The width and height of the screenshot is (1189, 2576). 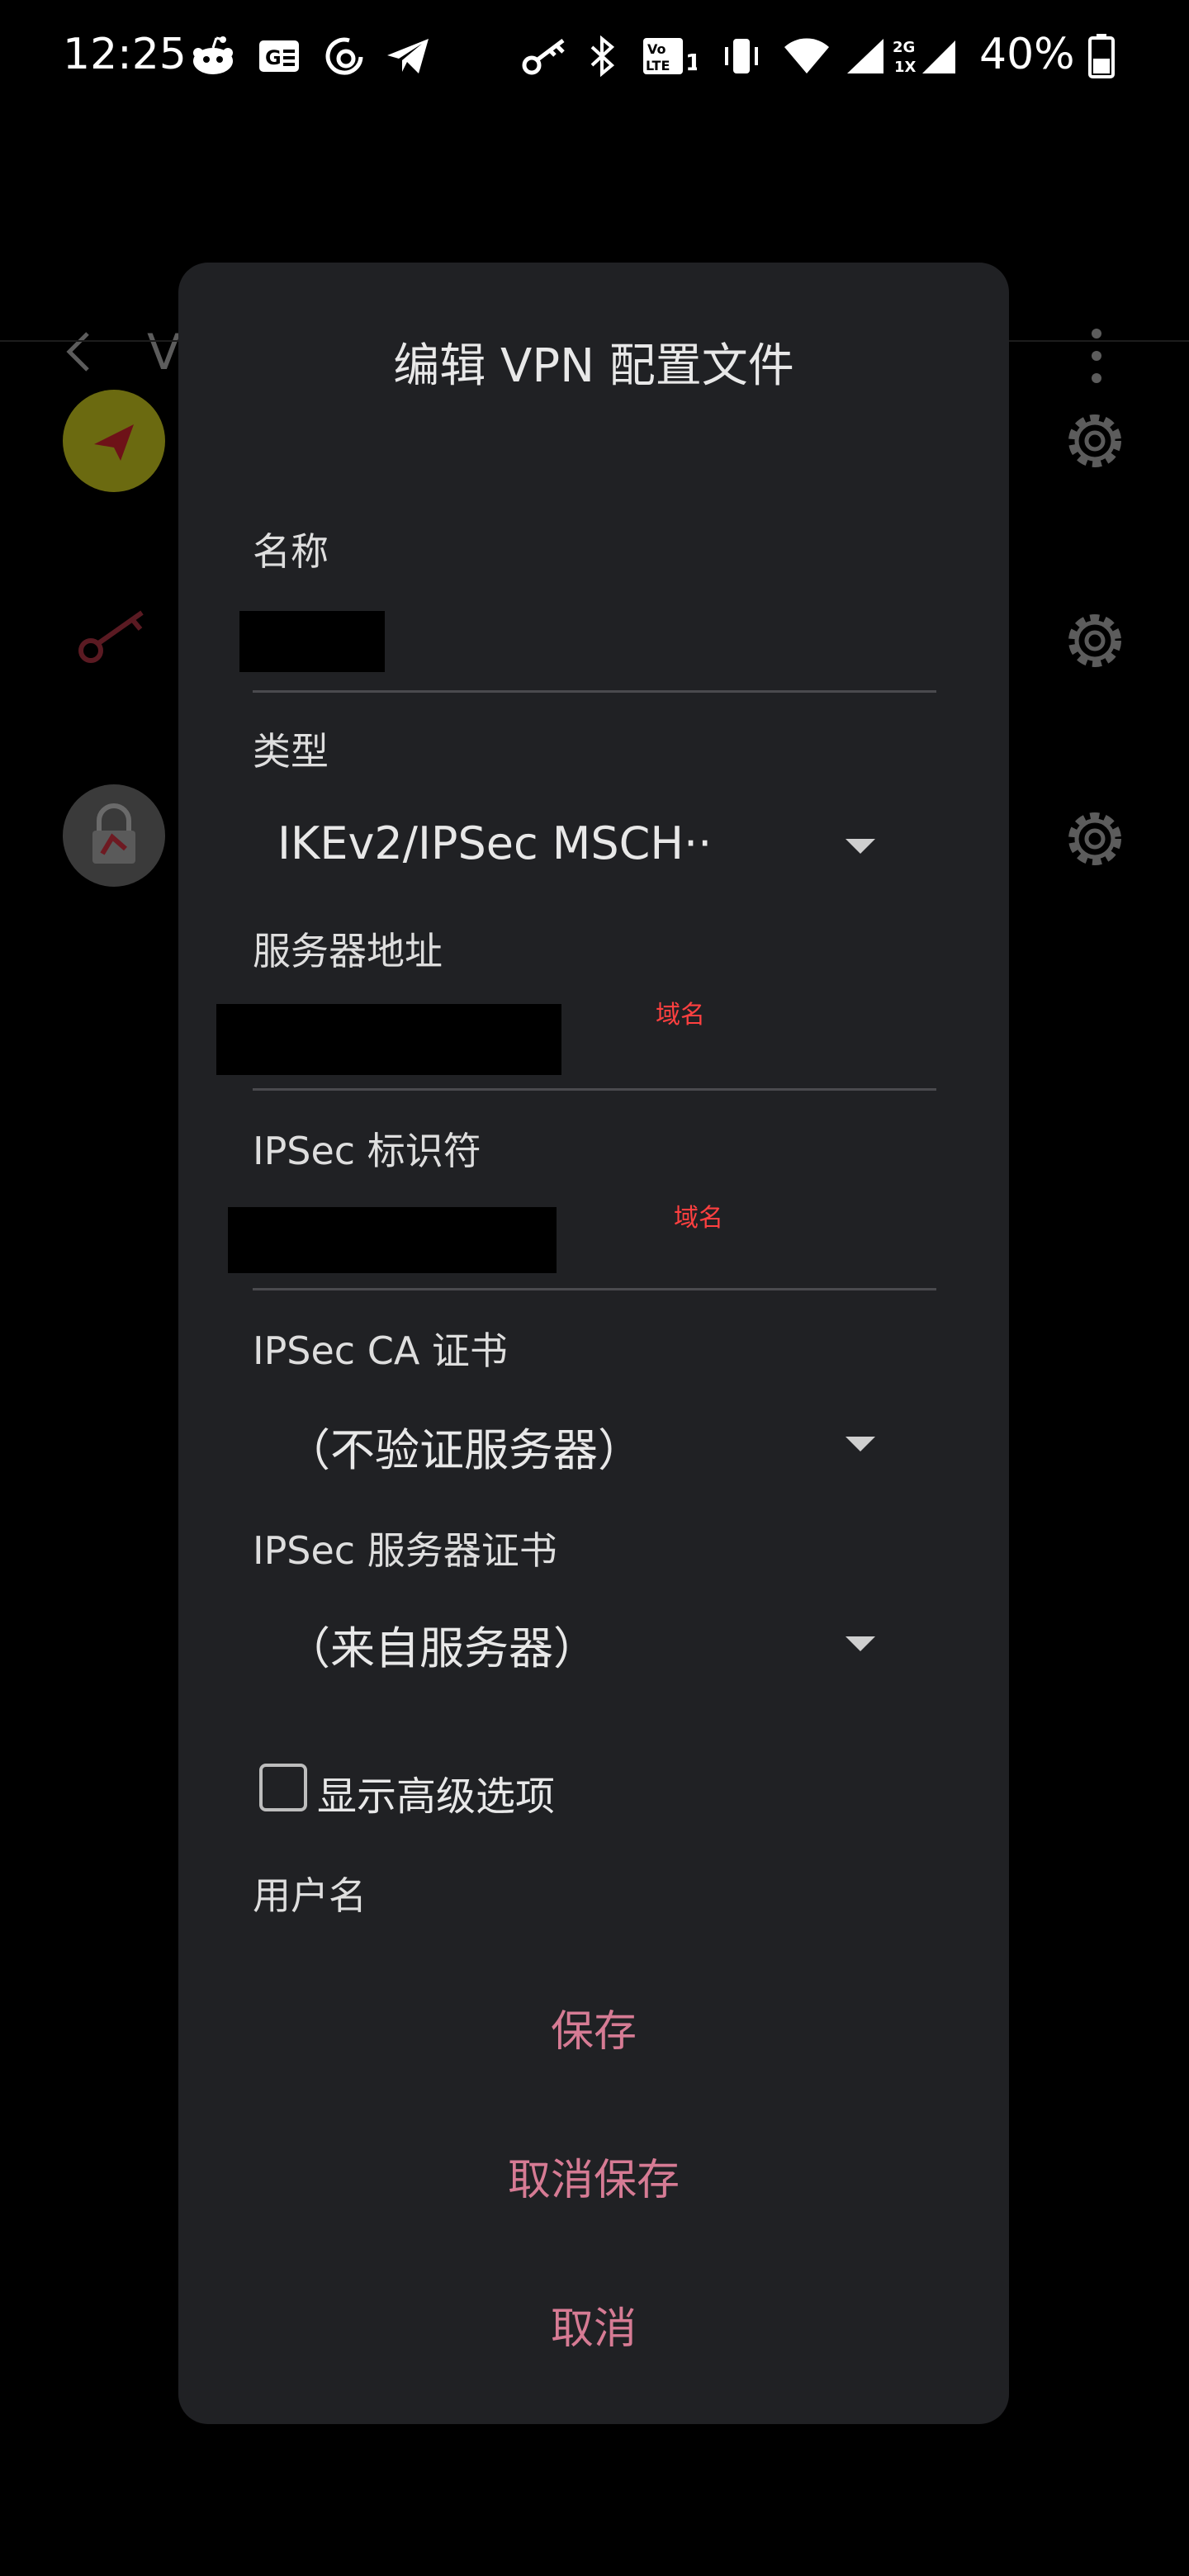 What do you see at coordinates (698, 1218) in the screenshot?
I see `ipsec-identifier-note: 域名` at bounding box center [698, 1218].